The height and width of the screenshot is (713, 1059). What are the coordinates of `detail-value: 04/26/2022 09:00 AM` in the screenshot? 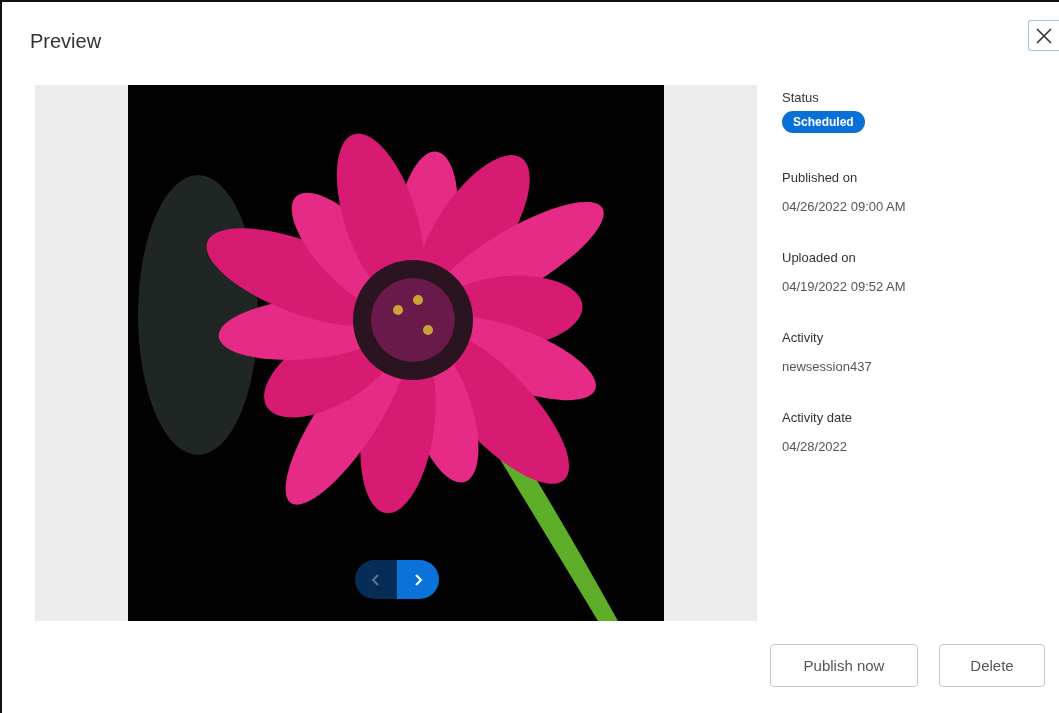 It's located at (844, 206).